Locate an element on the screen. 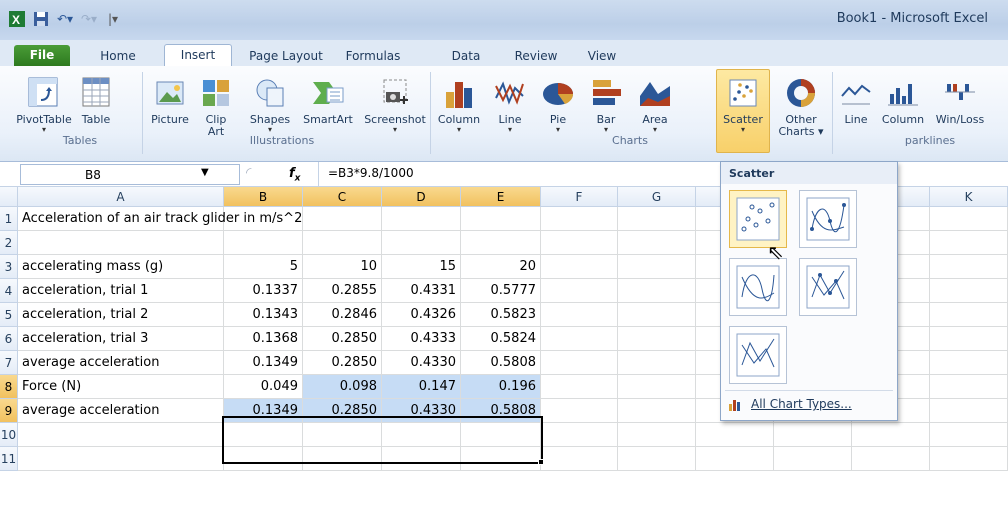 The height and width of the screenshot is (511, 1008). cell-e1 is located at coordinates (501, 219).